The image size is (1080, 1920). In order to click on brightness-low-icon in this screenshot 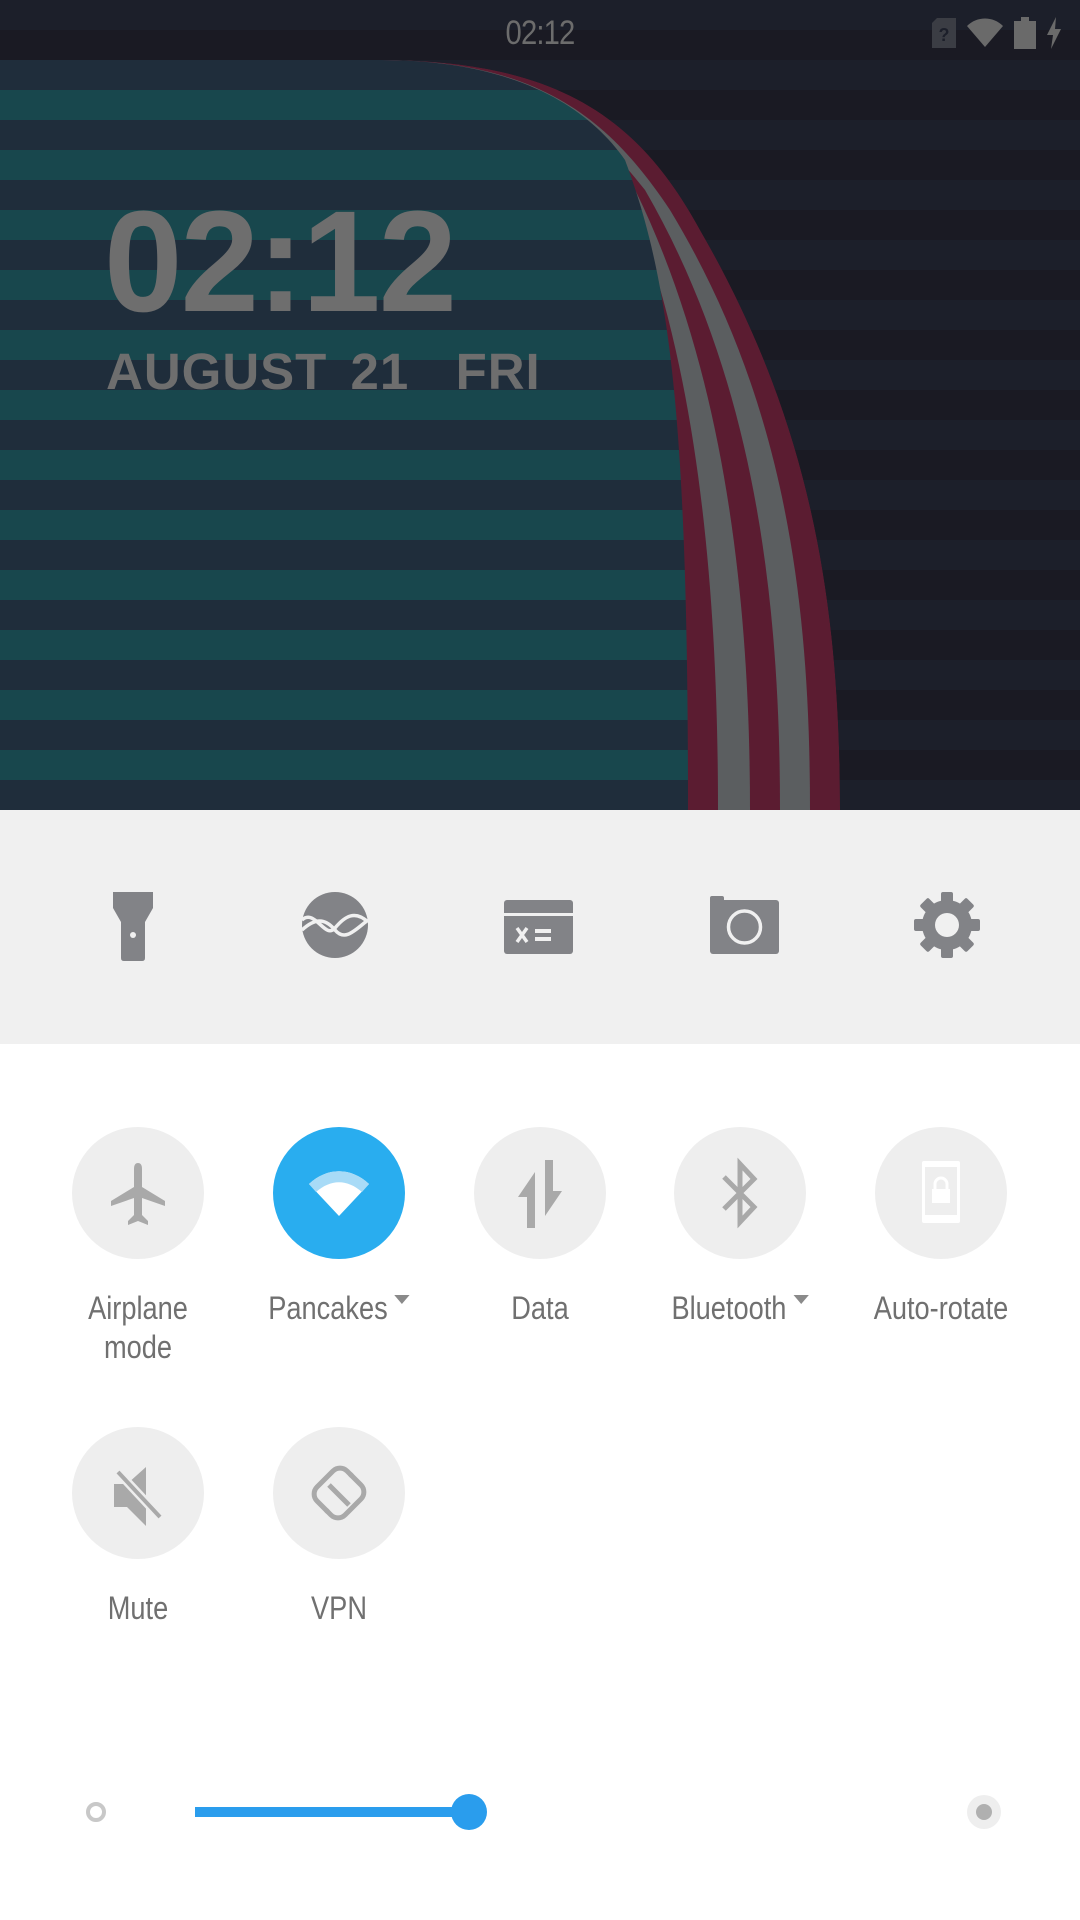, I will do `click(96, 1812)`.